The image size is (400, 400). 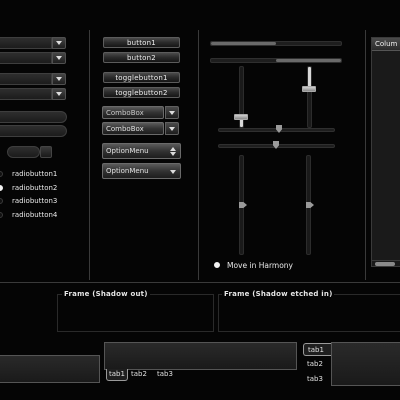 What do you see at coordinates (106, 294) in the screenshot?
I see `frame-shadow-out-label: Frame (Shadow out)` at bounding box center [106, 294].